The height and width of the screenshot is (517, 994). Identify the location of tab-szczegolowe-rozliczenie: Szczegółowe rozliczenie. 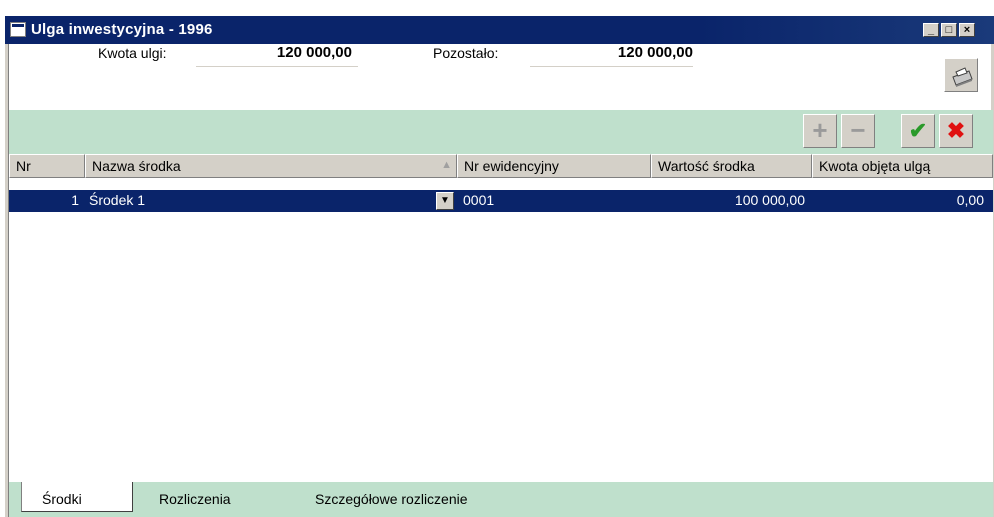
(391, 497).